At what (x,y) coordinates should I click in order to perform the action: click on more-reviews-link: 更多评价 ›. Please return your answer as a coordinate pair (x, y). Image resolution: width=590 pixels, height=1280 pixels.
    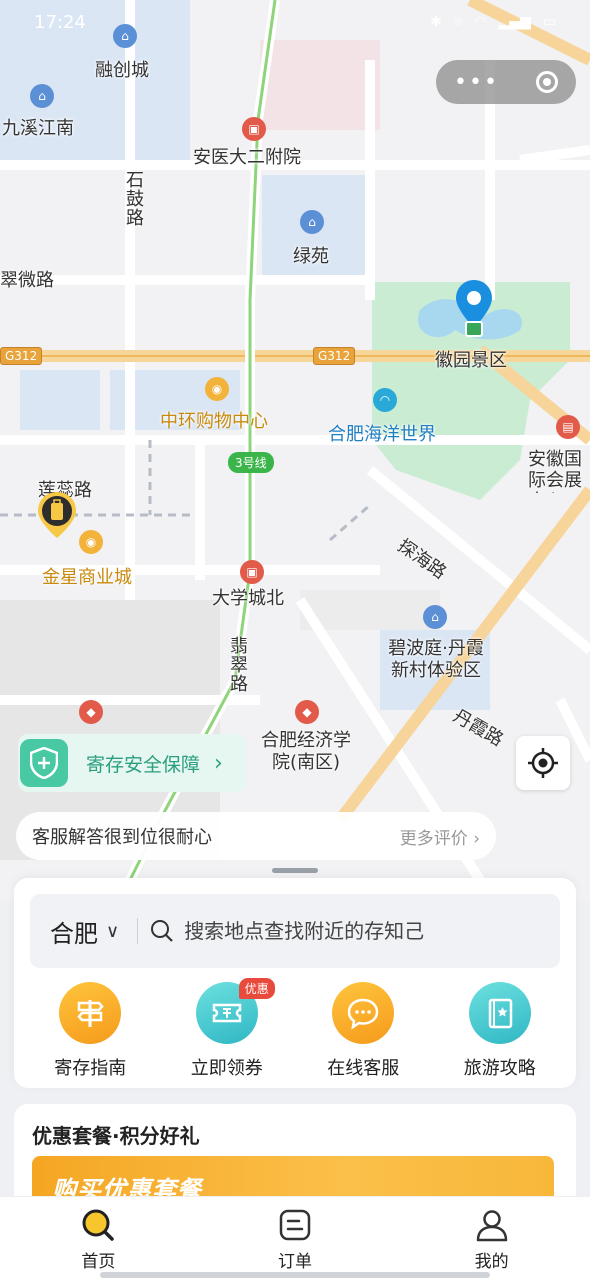
    Looking at the image, I should click on (440, 836).